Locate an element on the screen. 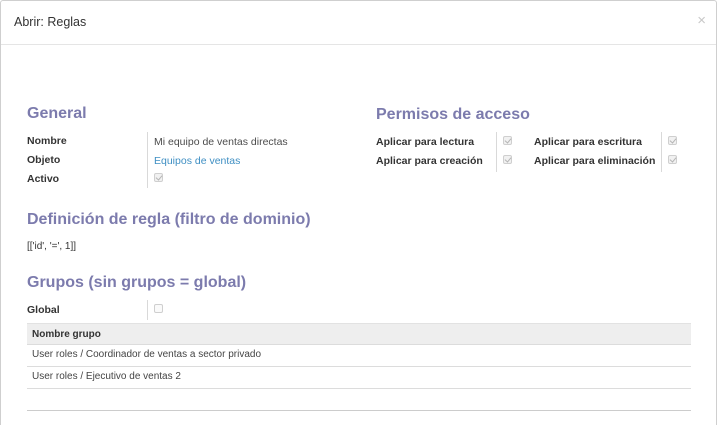  section-title-general: General is located at coordinates (57, 113).